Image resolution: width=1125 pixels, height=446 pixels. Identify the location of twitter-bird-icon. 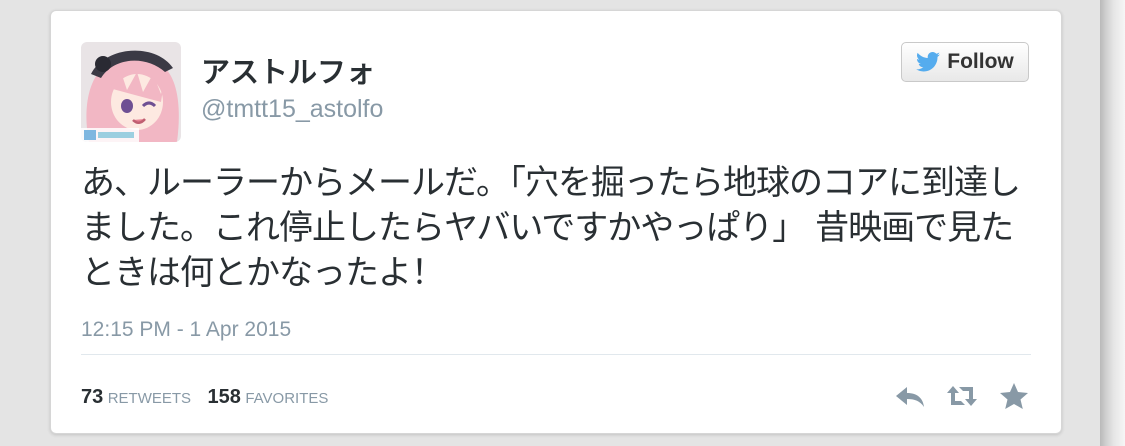
(928, 62).